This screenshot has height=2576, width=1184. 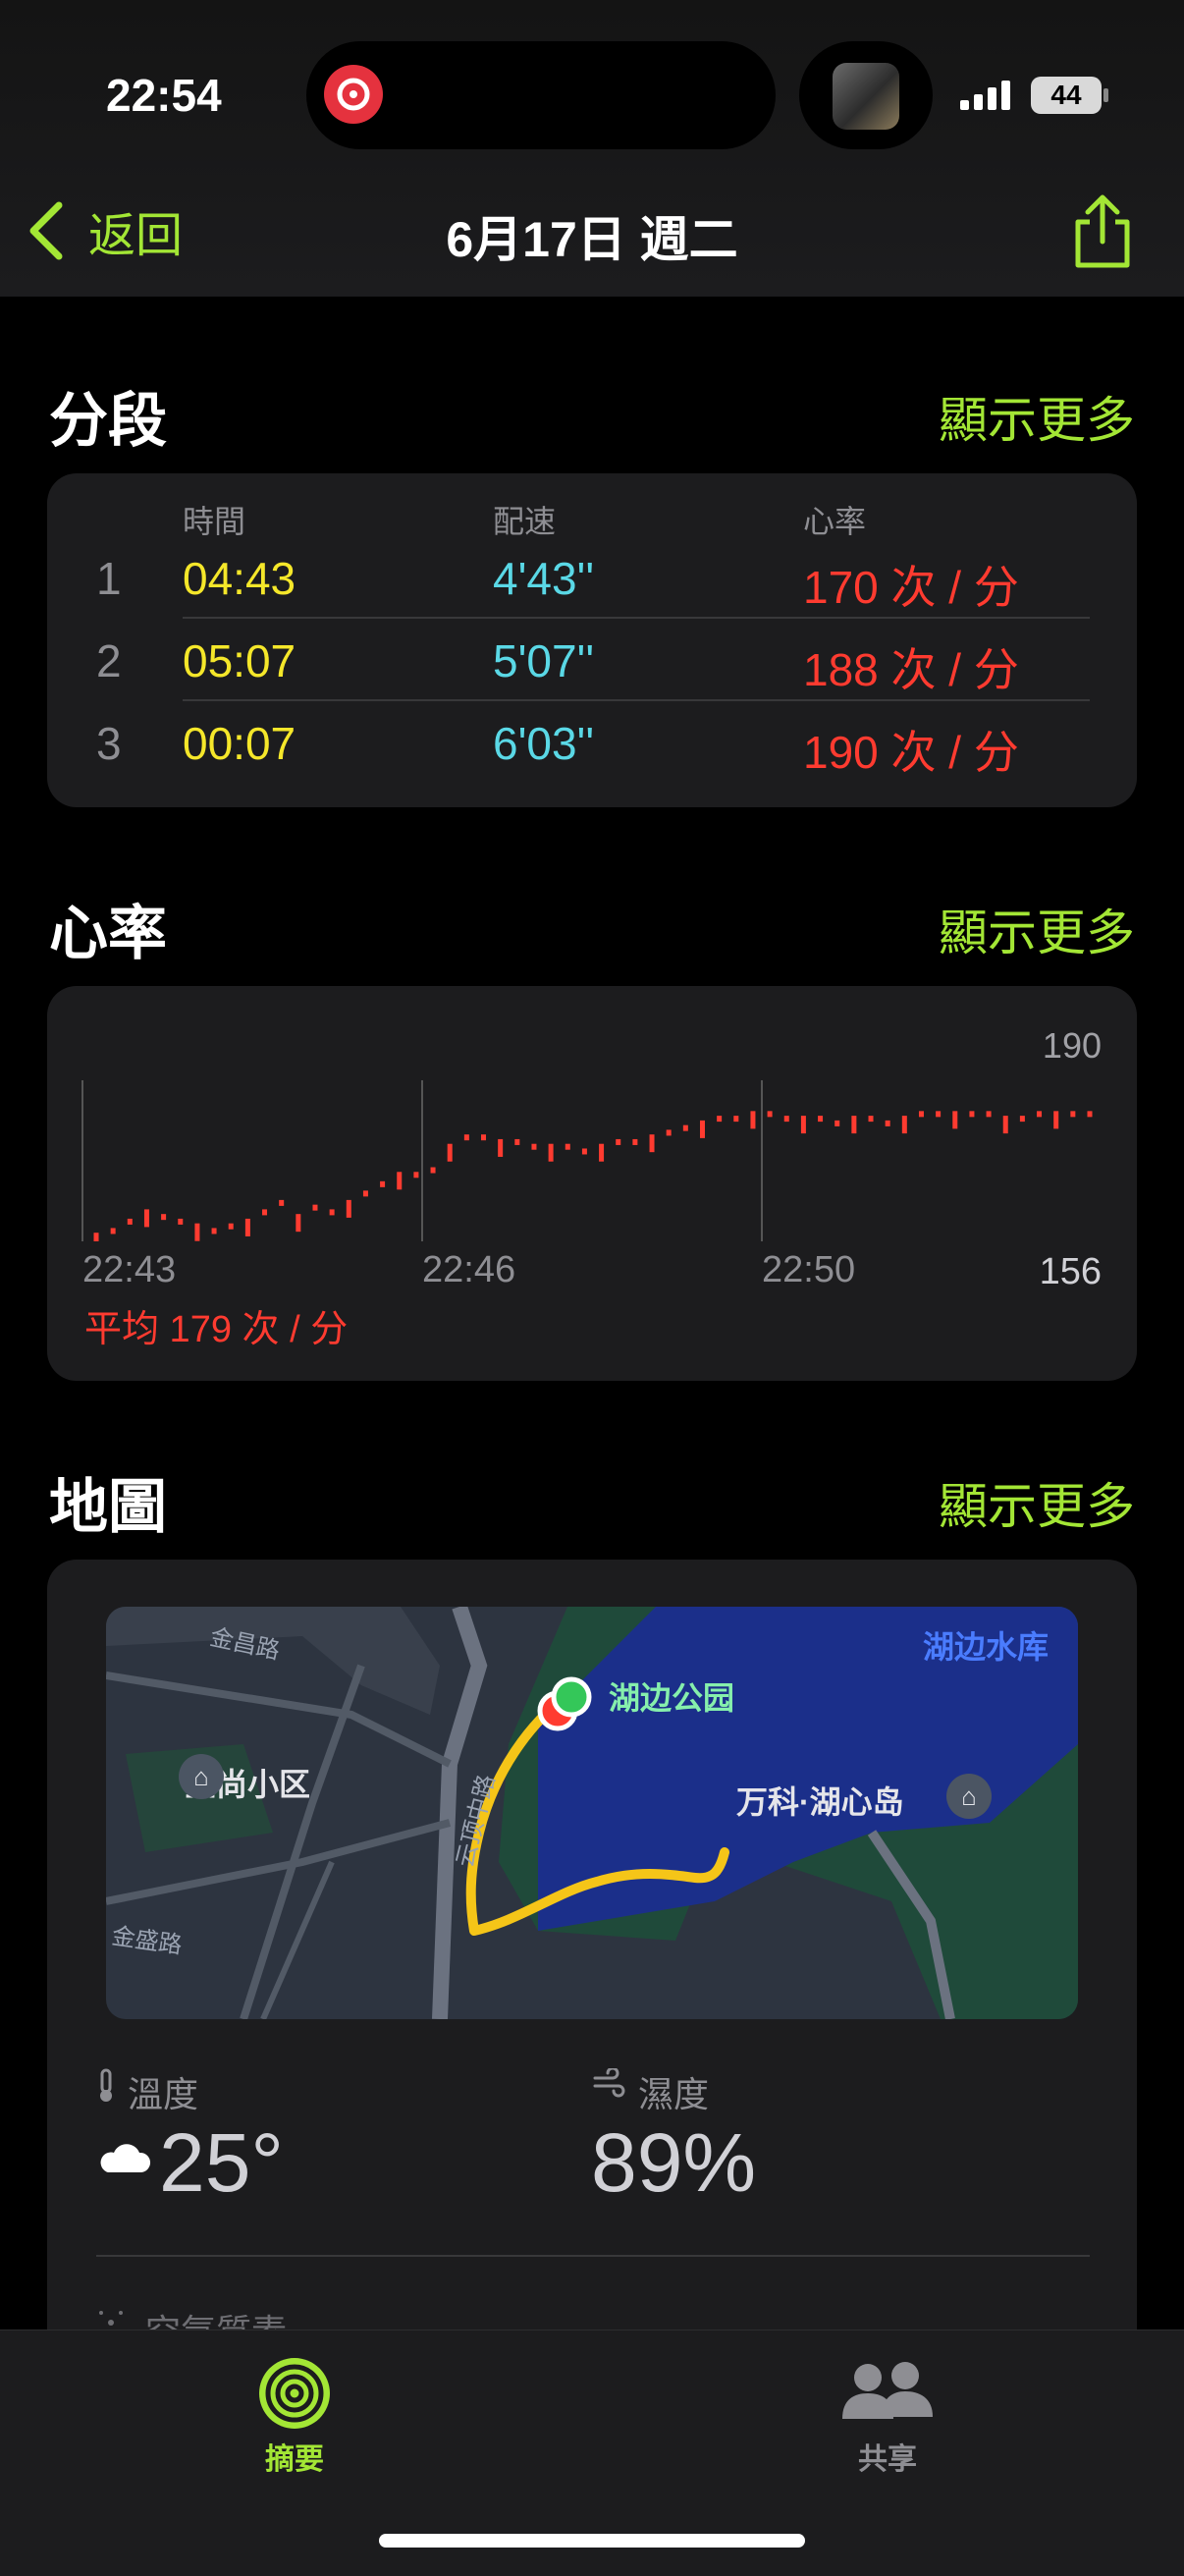 What do you see at coordinates (108, 1507) in the screenshot?
I see `map-title: 地圖` at bounding box center [108, 1507].